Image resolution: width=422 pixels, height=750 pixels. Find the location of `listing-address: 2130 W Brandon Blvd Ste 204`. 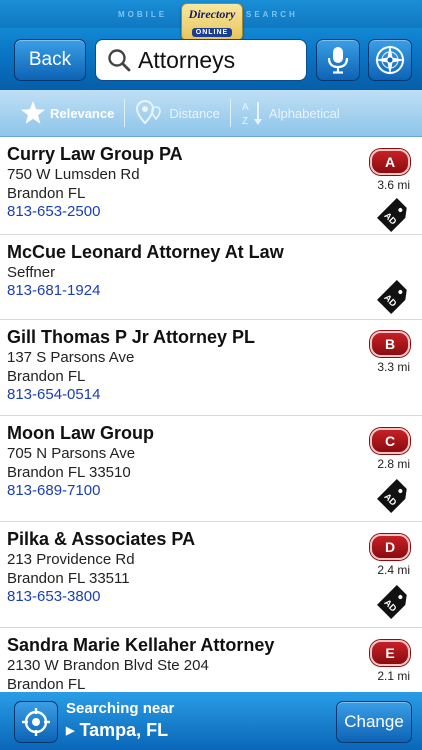

listing-address: 2130 W Brandon Blvd Ste 204 is located at coordinates (108, 665).